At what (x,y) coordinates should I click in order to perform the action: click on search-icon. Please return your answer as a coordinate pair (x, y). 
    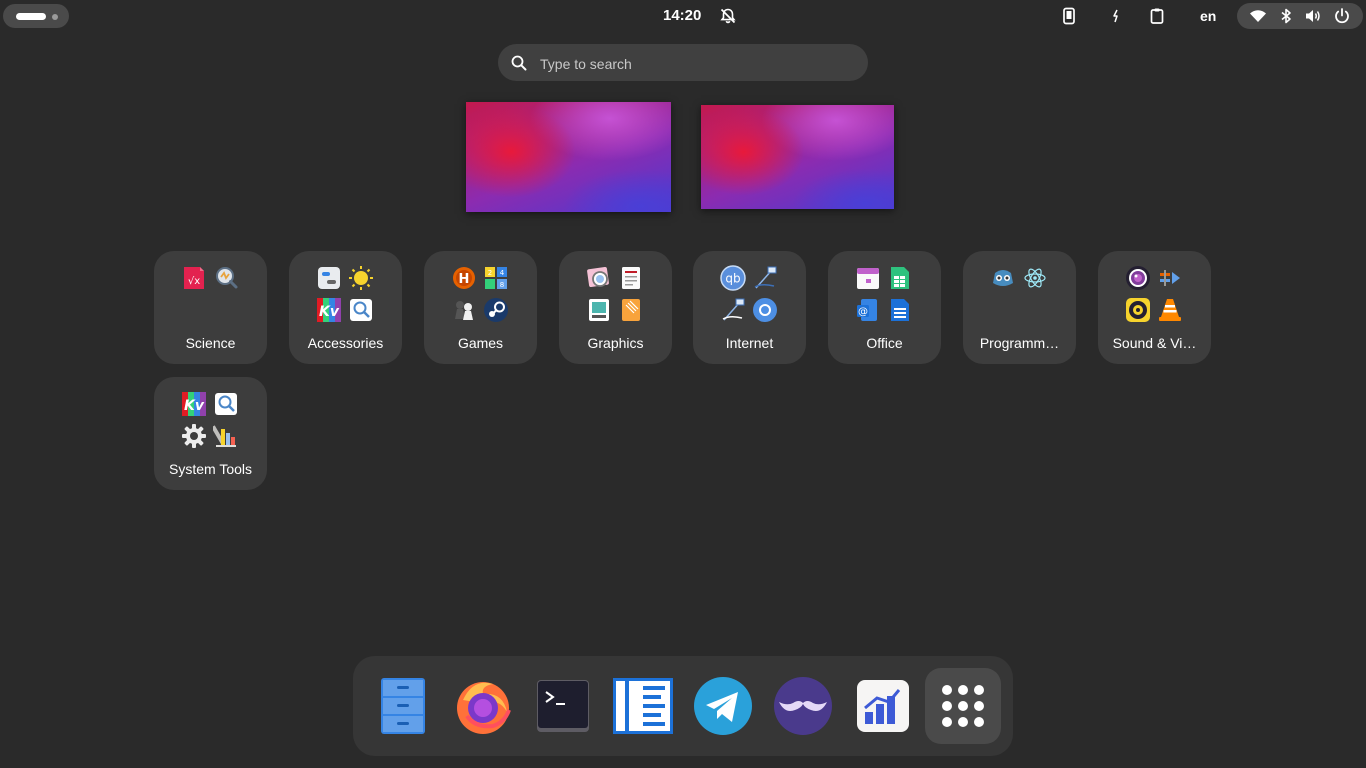
    Looking at the image, I should click on (519, 63).